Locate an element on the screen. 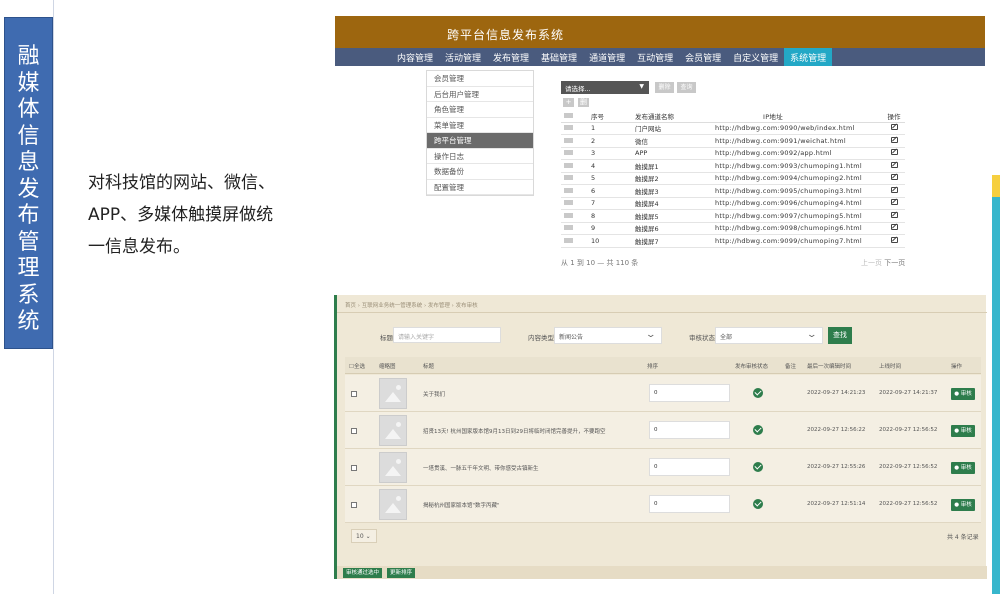  approve-selected-button: 审核通过选中 is located at coordinates (363, 573).